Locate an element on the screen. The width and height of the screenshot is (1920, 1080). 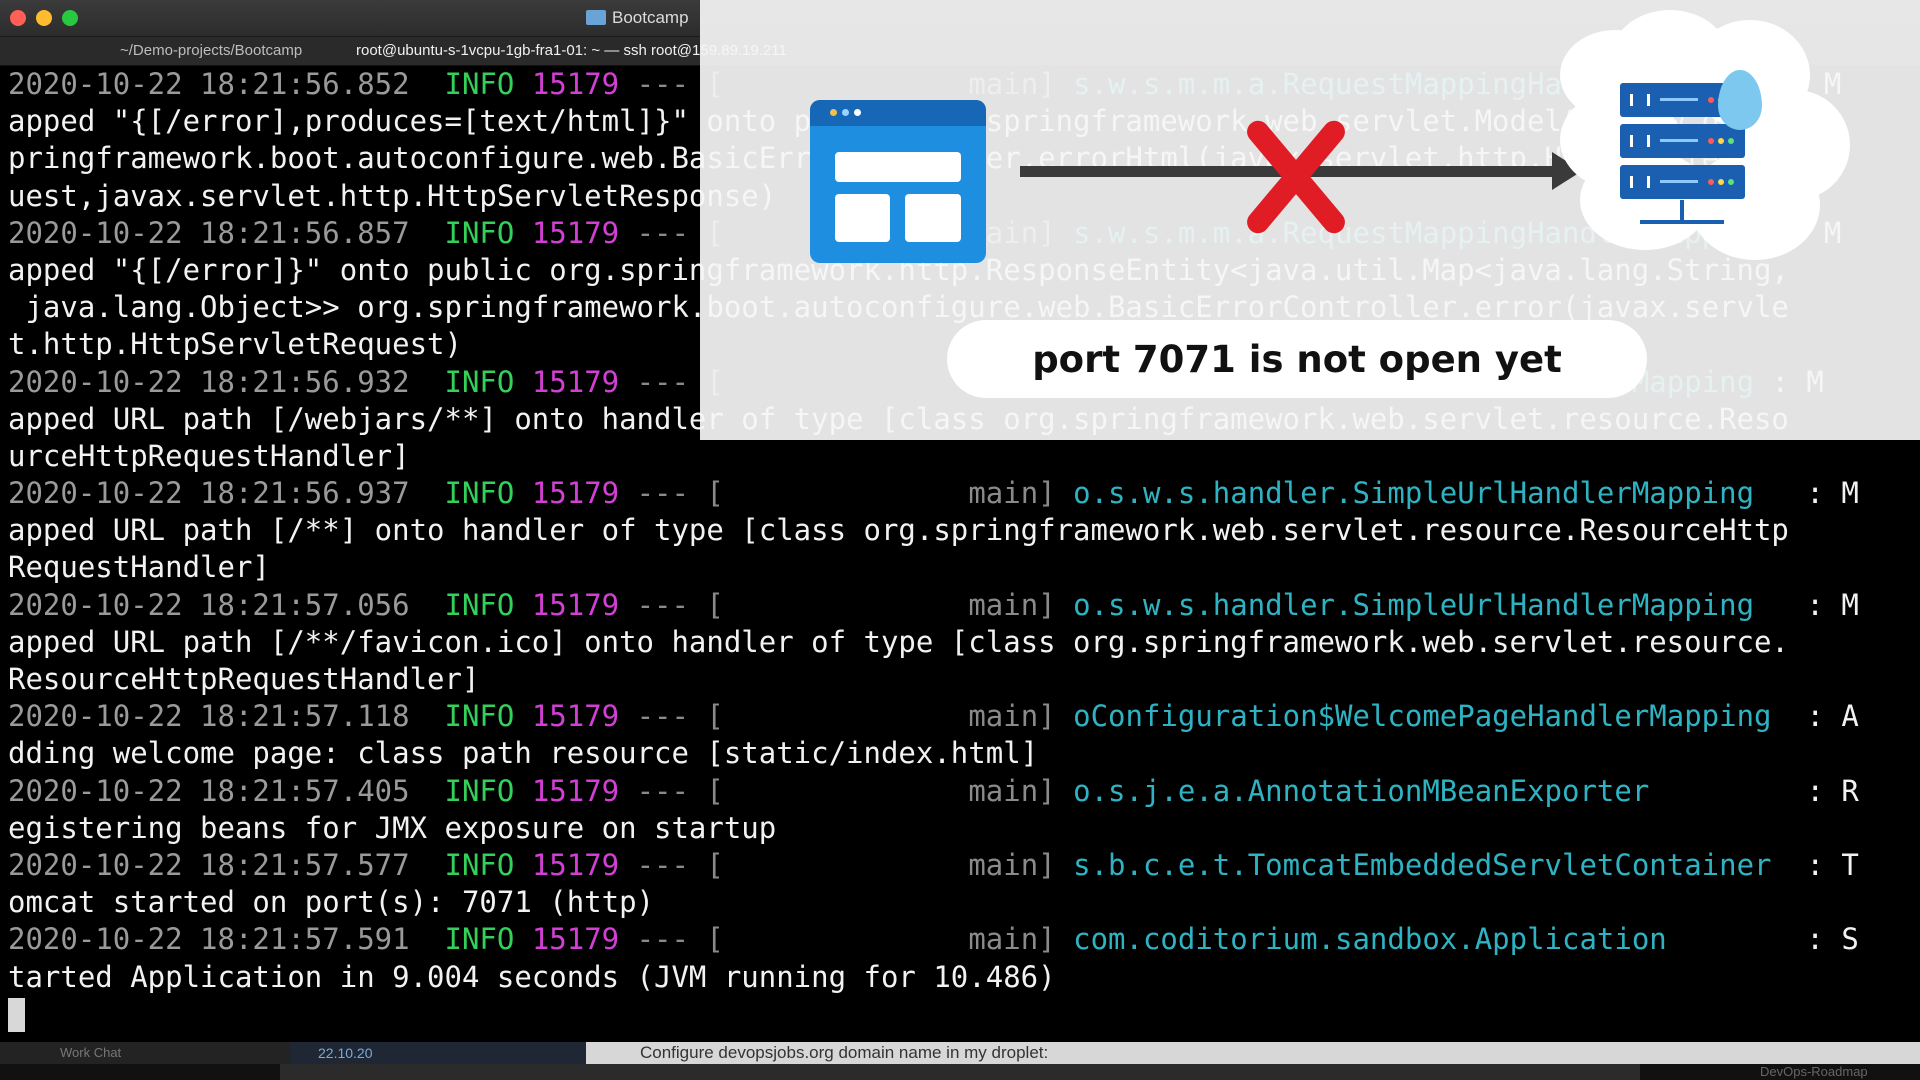
window-title: Bootcamp is located at coordinates (637, 18).